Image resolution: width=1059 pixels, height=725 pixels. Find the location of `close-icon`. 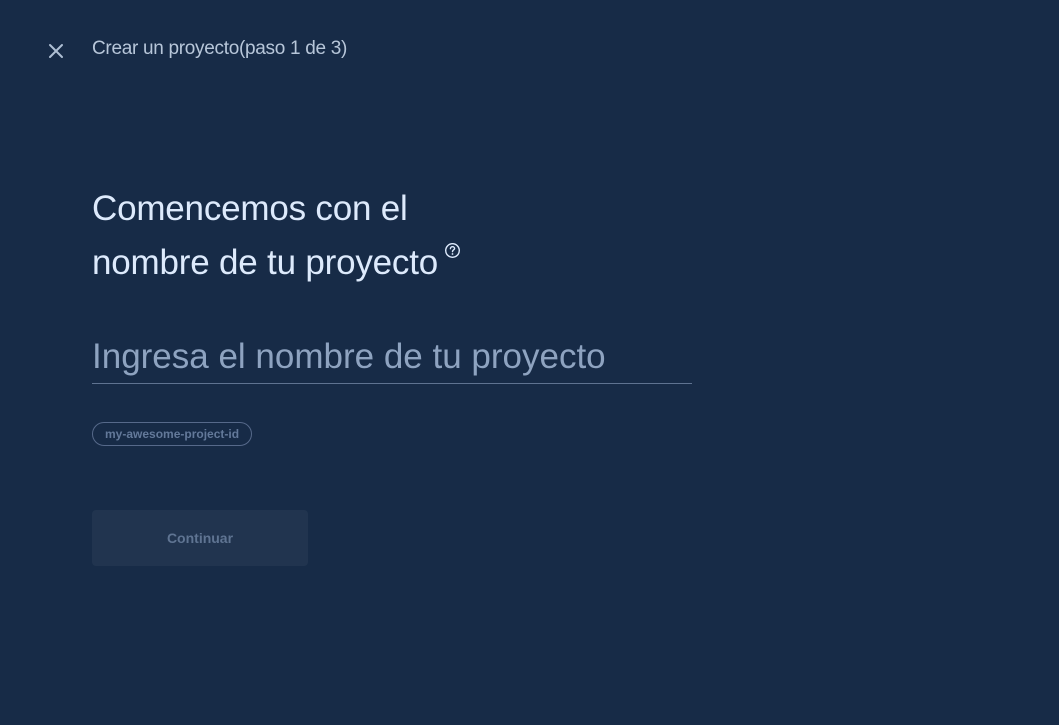

close-icon is located at coordinates (56, 51).